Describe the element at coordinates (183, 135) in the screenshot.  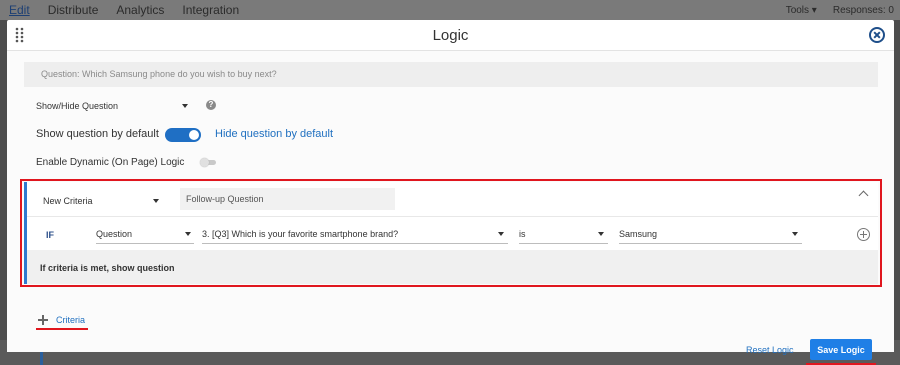
I see `default-visibility-toggle` at that location.